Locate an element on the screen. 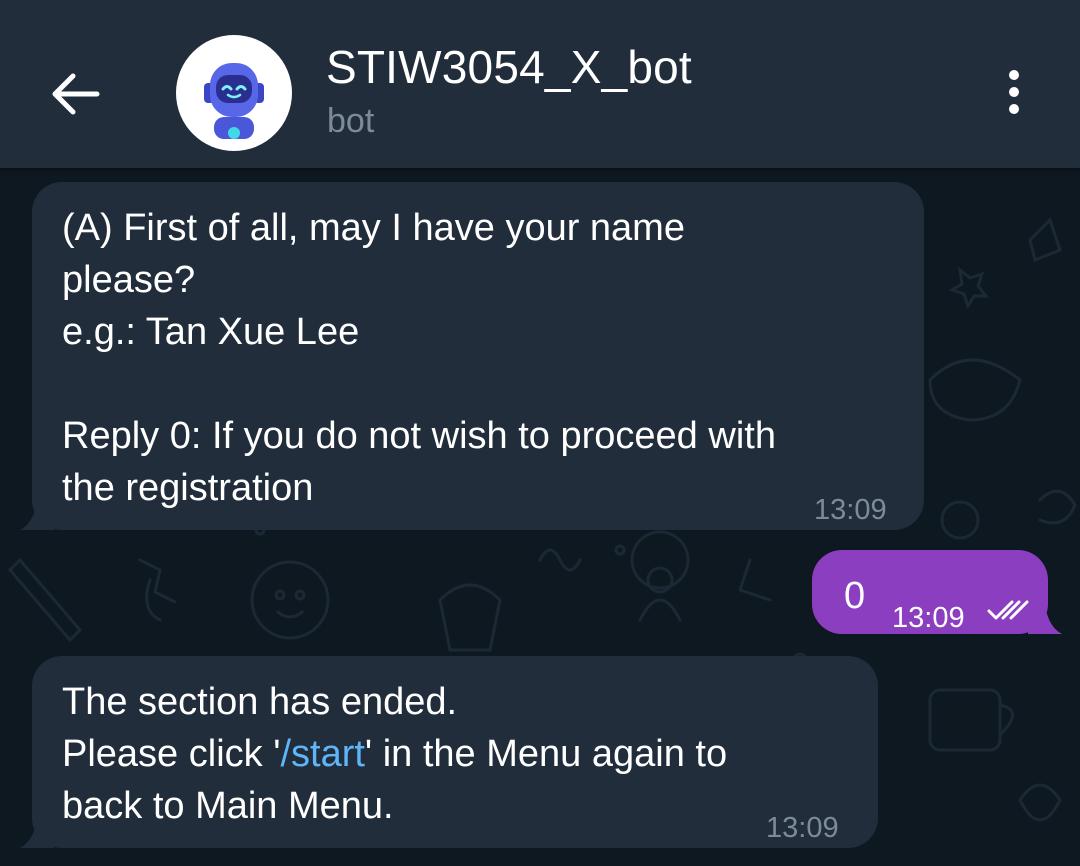 This screenshot has height=866, width=1080. bot-avatar is located at coordinates (234, 93).